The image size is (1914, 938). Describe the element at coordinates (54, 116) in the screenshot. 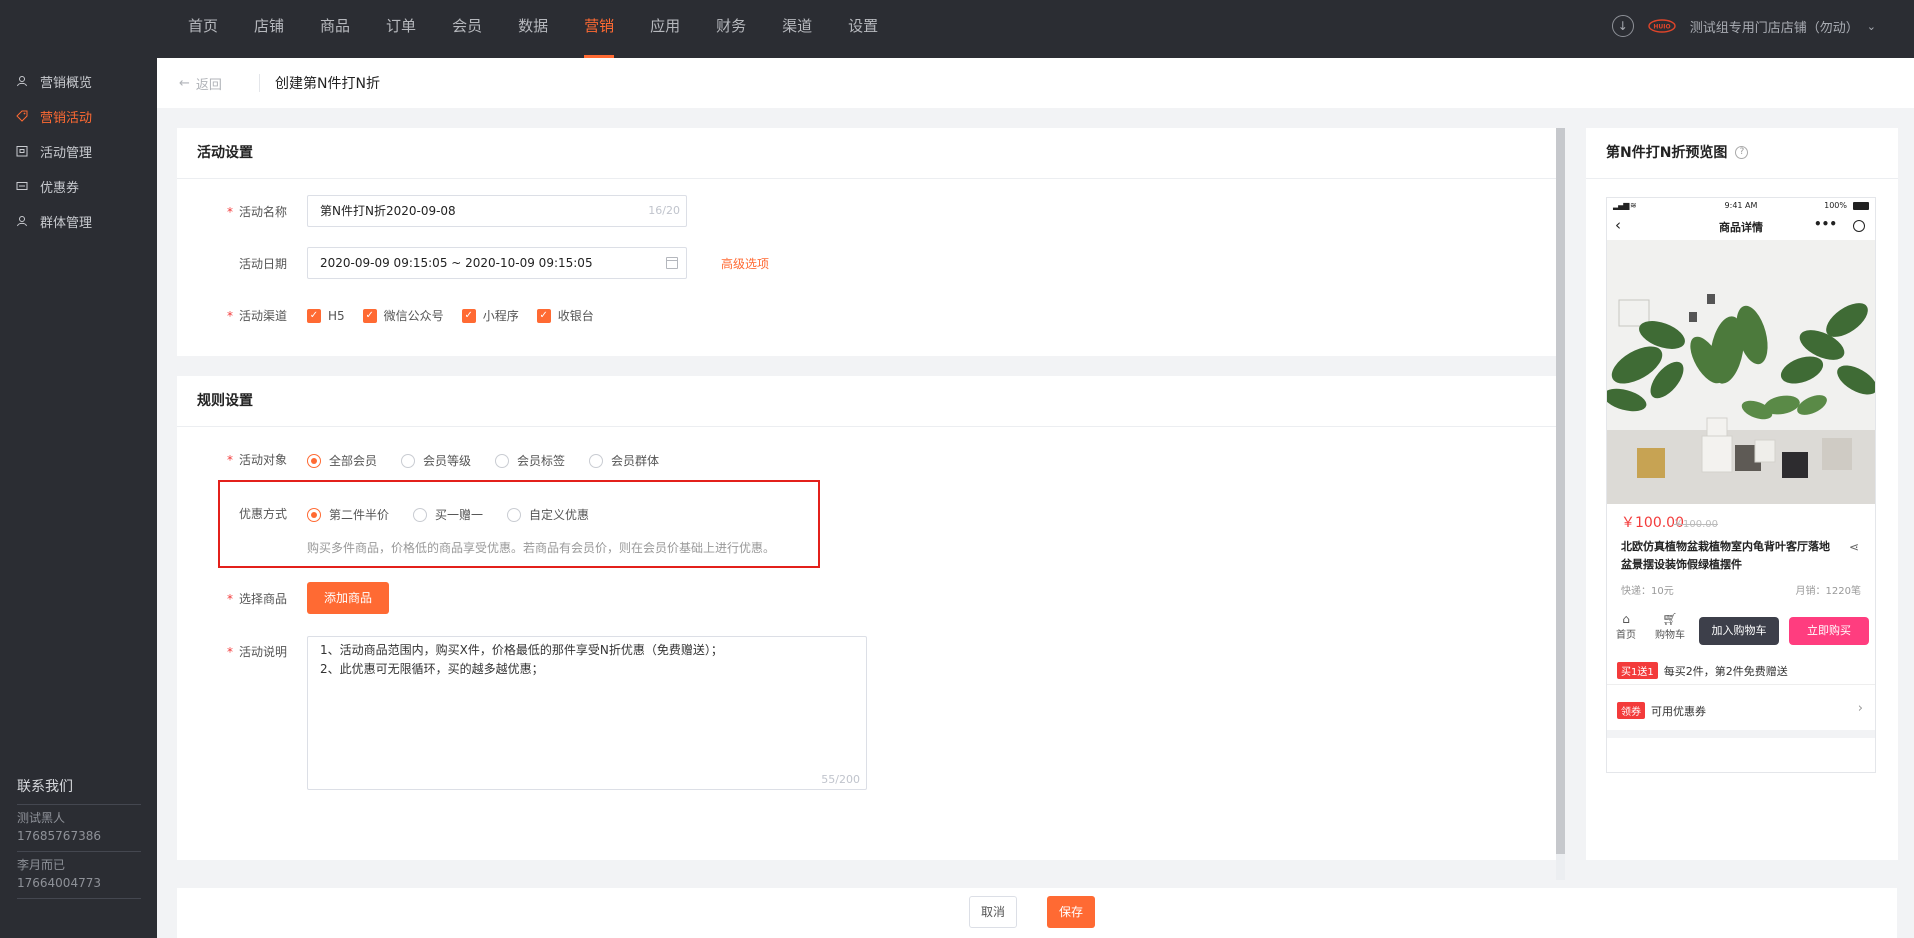

I see `sidebar-item-campaigns: 营销活动` at that location.